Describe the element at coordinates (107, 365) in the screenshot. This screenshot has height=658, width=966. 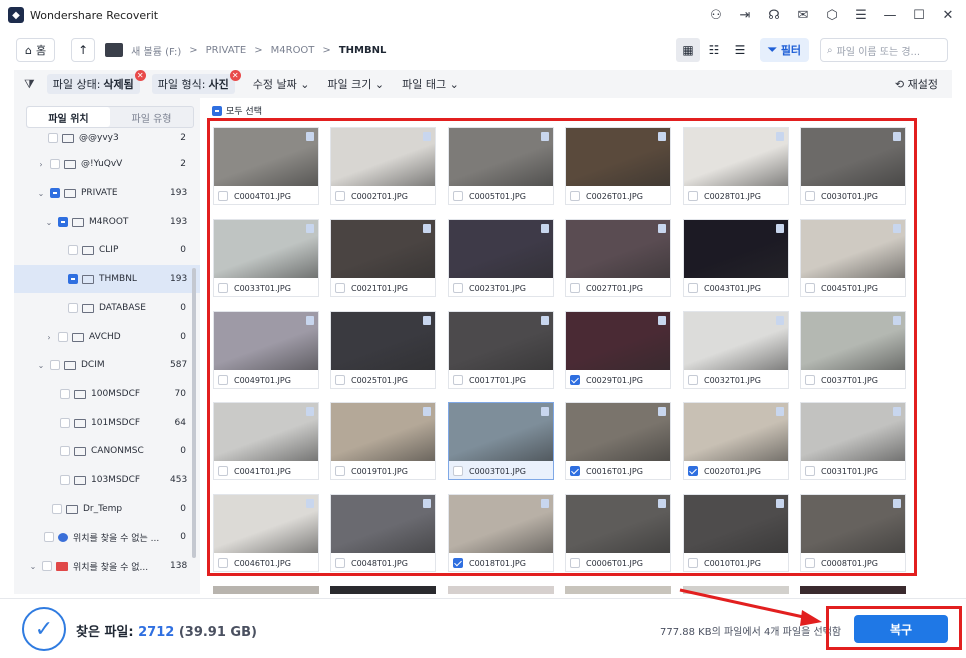
I see `tree-item: ⌄ DCIM 587` at that location.